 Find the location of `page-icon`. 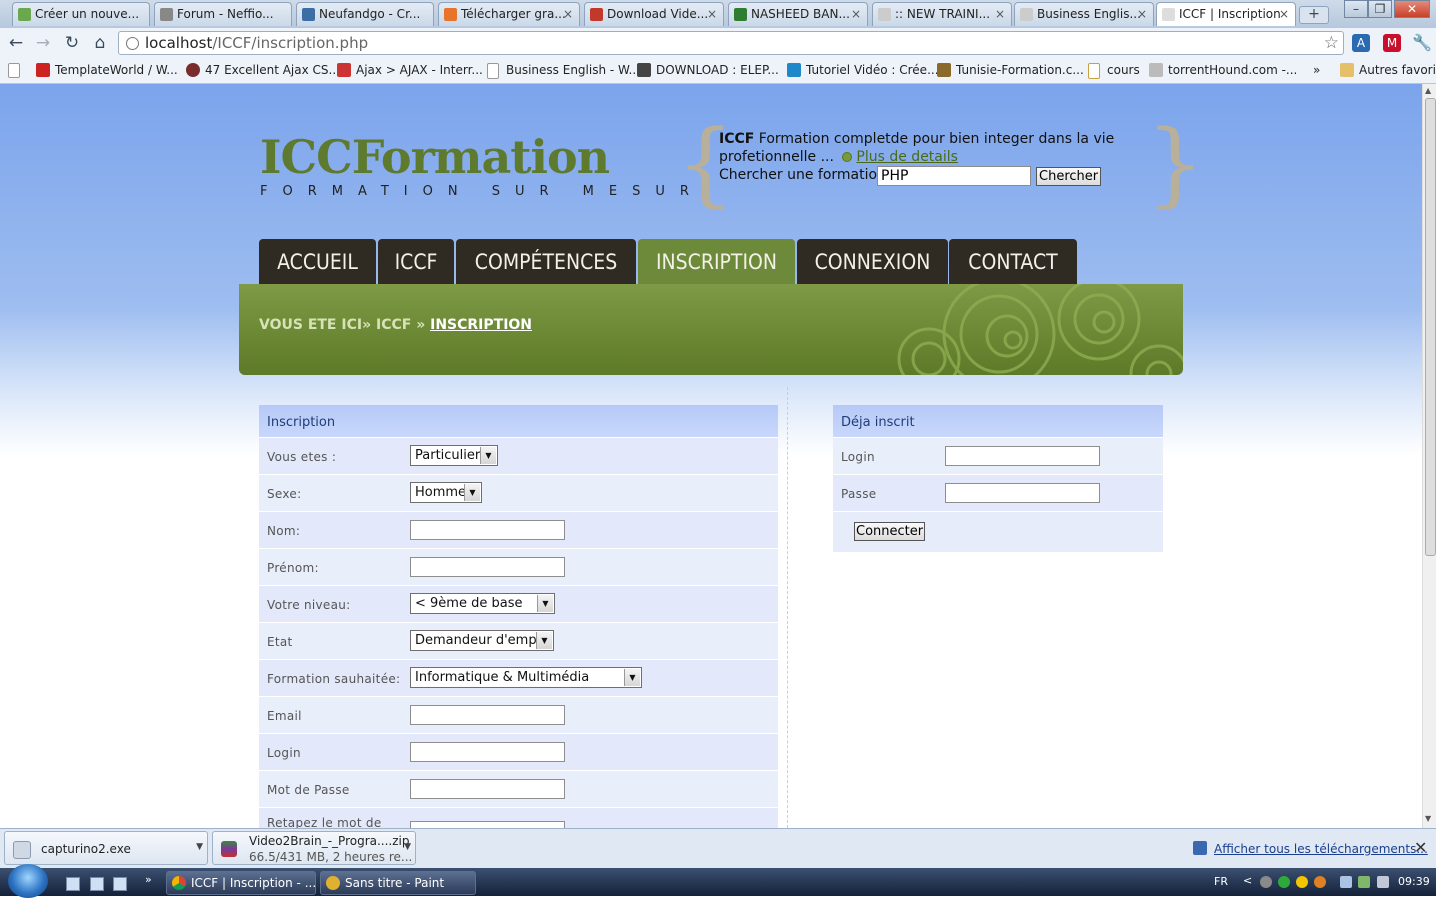

page-icon is located at coordinates (132, 43).